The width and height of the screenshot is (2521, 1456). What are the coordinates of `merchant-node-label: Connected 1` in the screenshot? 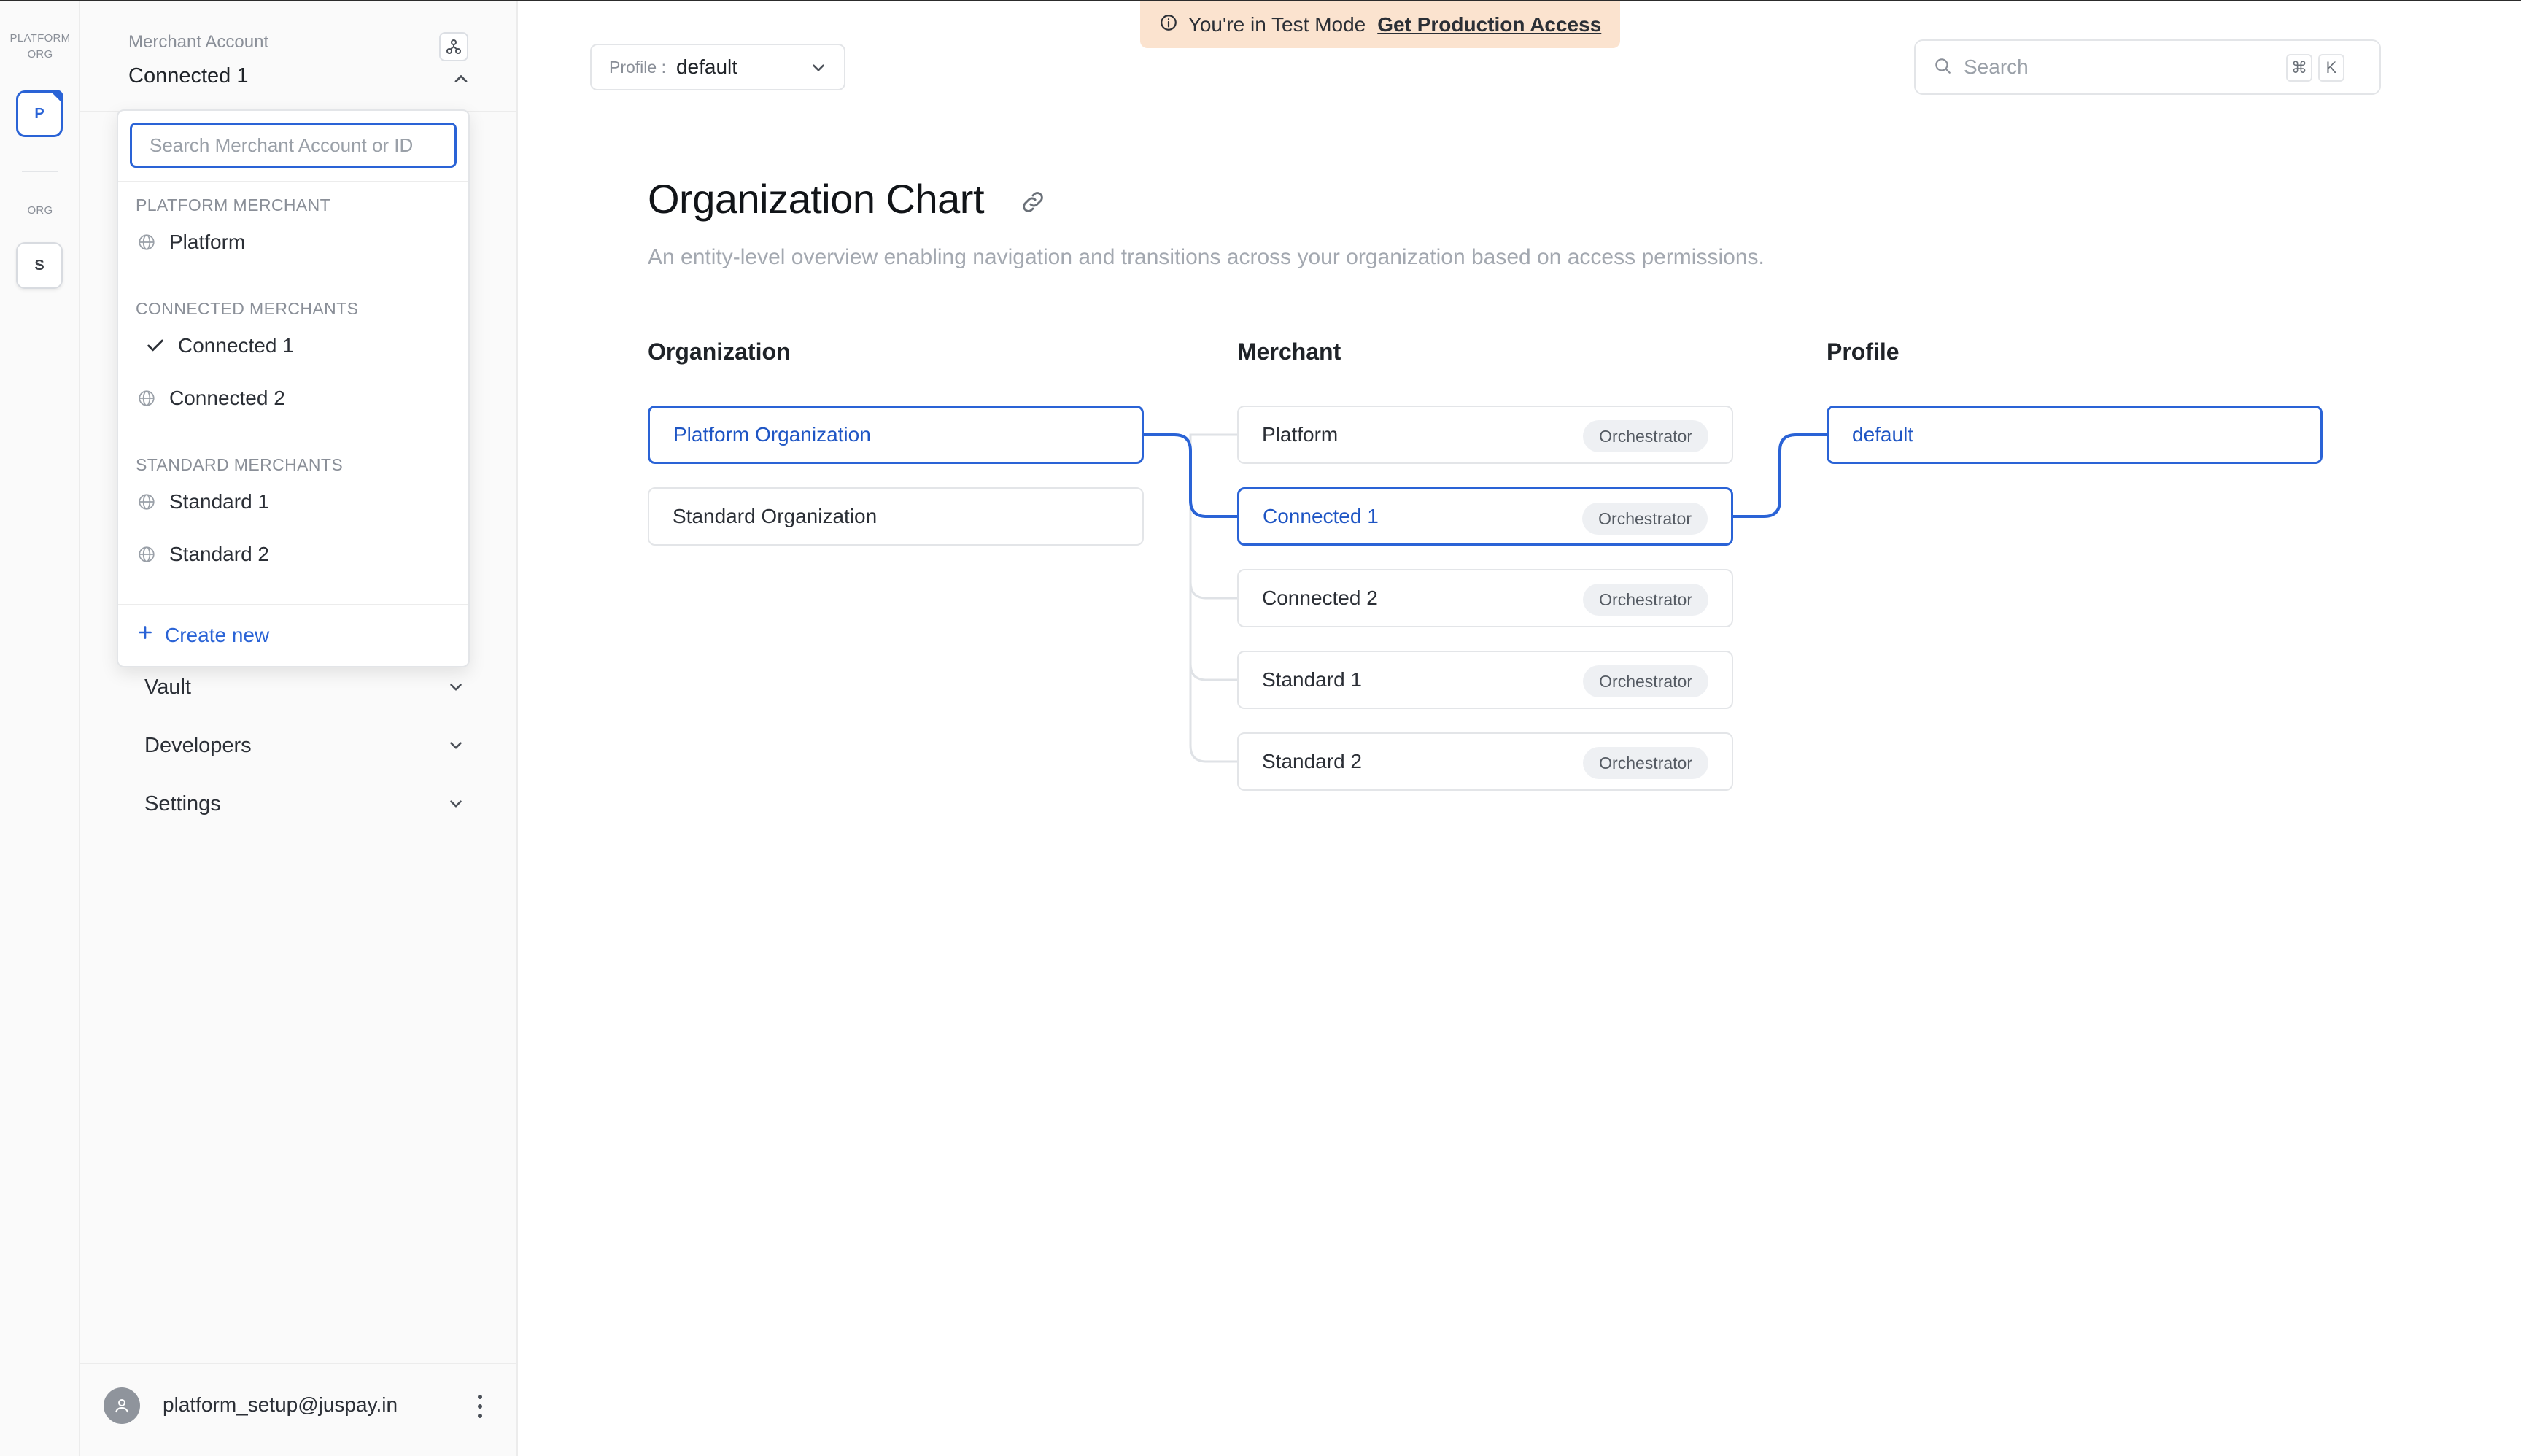 It's located at (1321, 516).